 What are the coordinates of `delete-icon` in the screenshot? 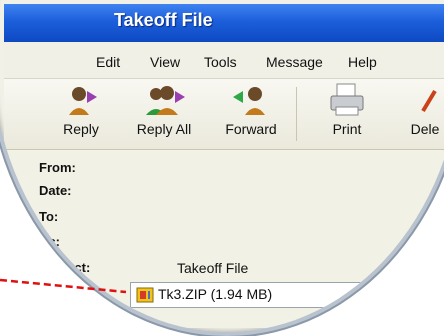 It's located at (429, 101).